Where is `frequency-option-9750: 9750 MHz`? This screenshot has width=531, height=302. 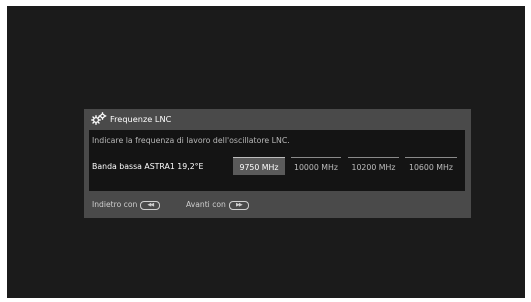
frequency-option-9750: 9750 MHz is located at coordinates (259, 166).